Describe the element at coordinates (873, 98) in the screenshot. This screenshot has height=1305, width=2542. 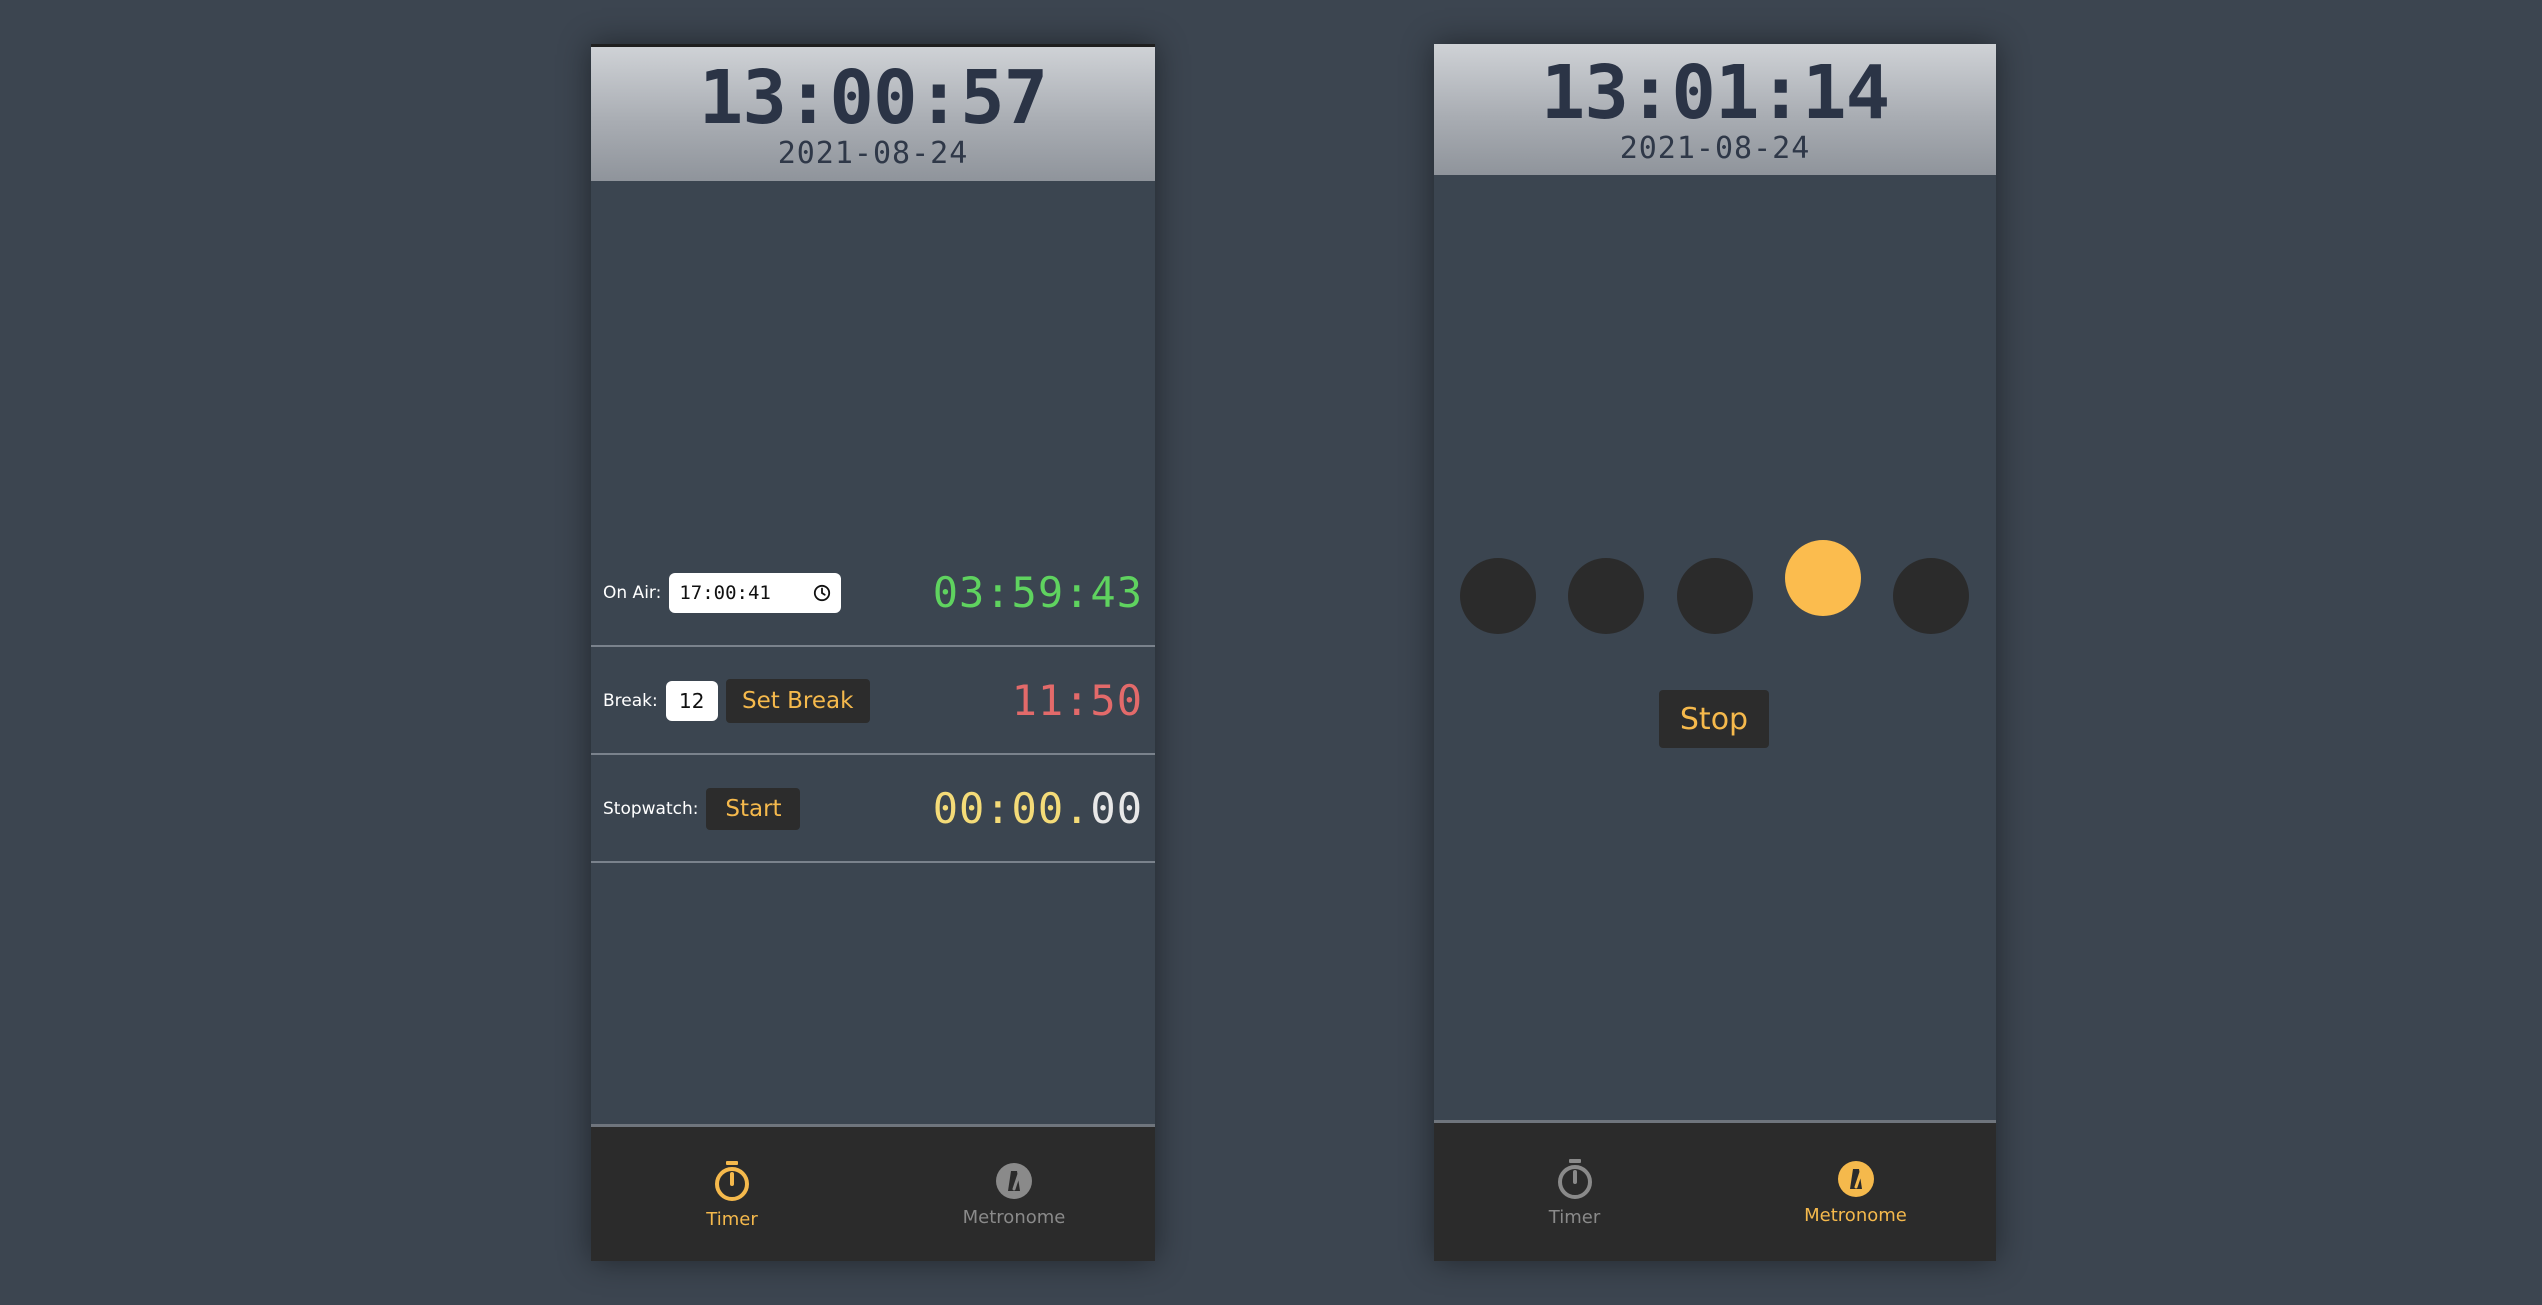
I see `current-time: 13:00:57` at that location.